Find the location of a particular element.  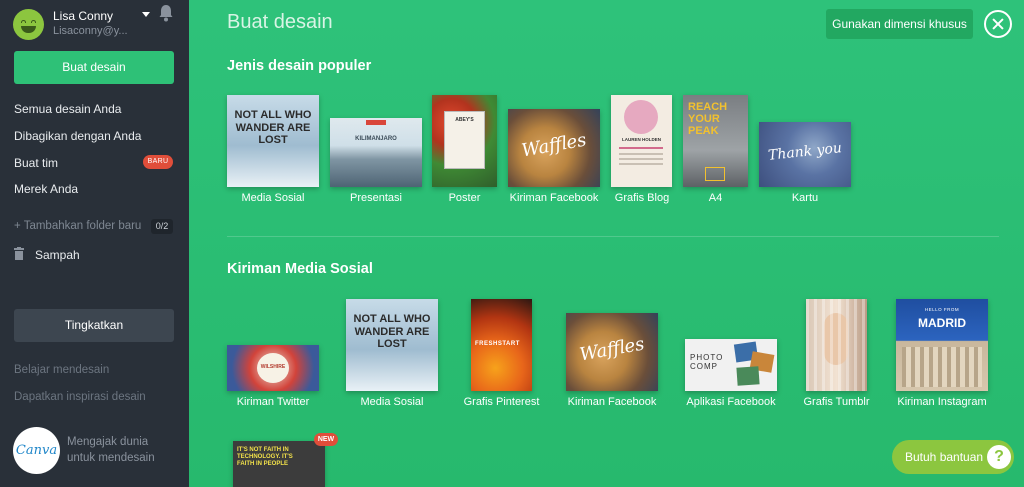

thumbnail: ABEY'S is located at coordinates (464, 141).